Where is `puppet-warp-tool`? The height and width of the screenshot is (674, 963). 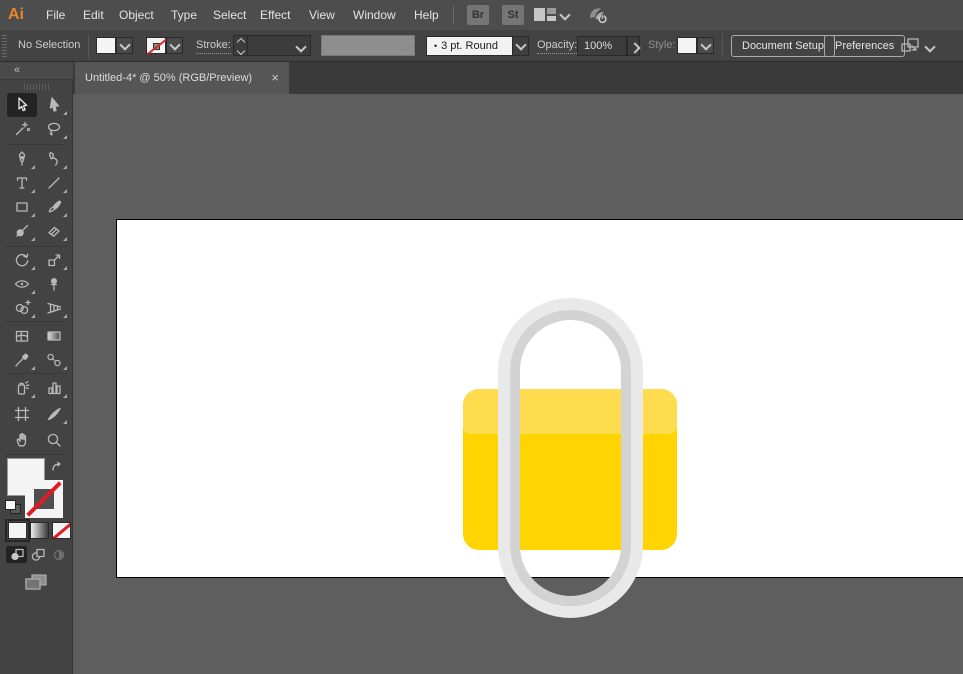
puppet-warp-tool is located at coordinates (54, 284).